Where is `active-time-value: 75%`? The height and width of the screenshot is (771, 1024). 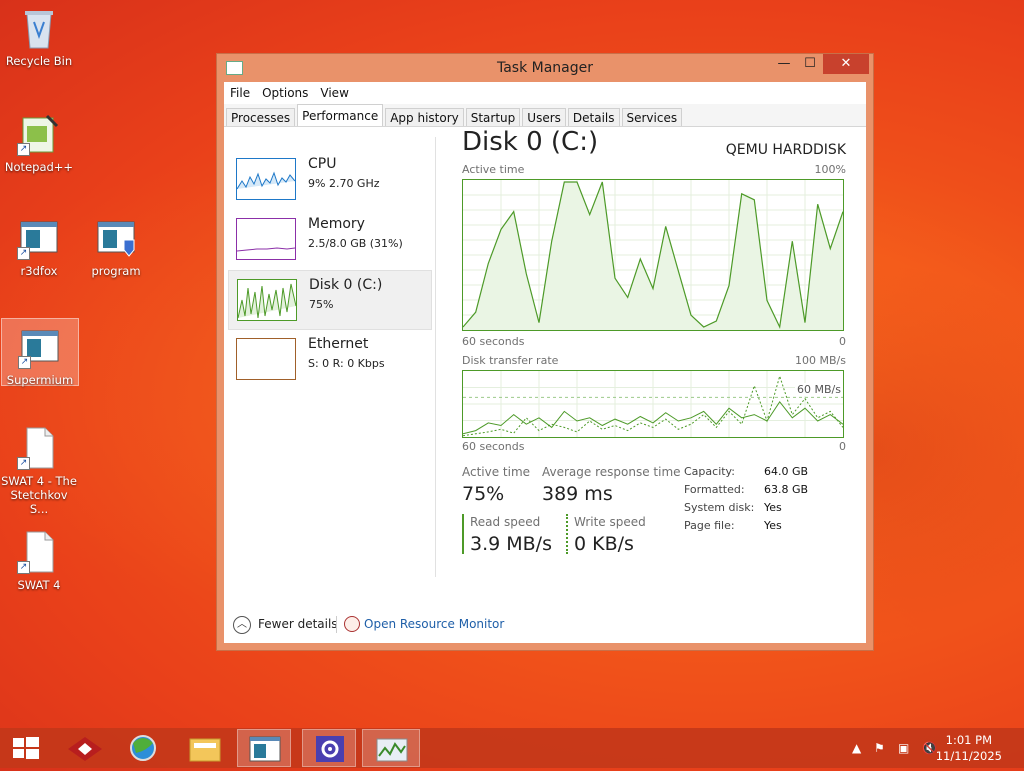 active-time-value: 75% is located at coordinates (483, 494).